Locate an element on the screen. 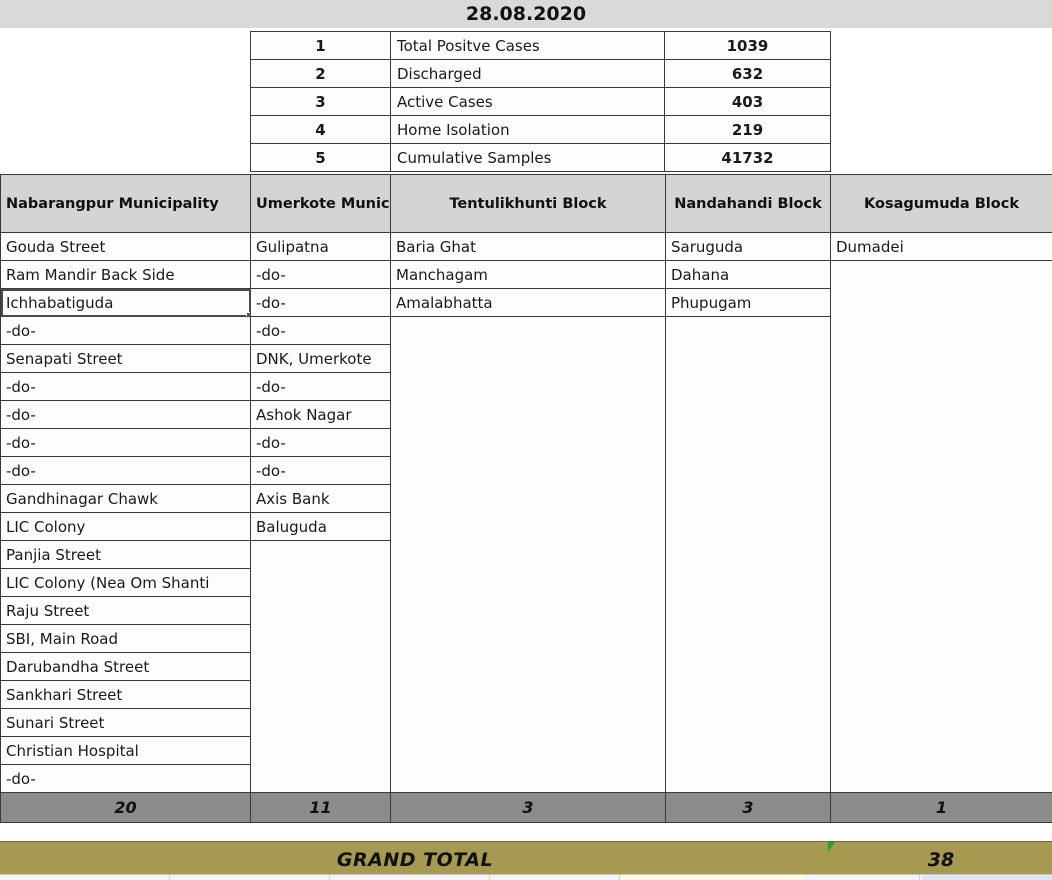 This screenshot has height=880, width=1052. column-header-kosagumuda: Kosagumuda Block is located at coordinates (941, 203).